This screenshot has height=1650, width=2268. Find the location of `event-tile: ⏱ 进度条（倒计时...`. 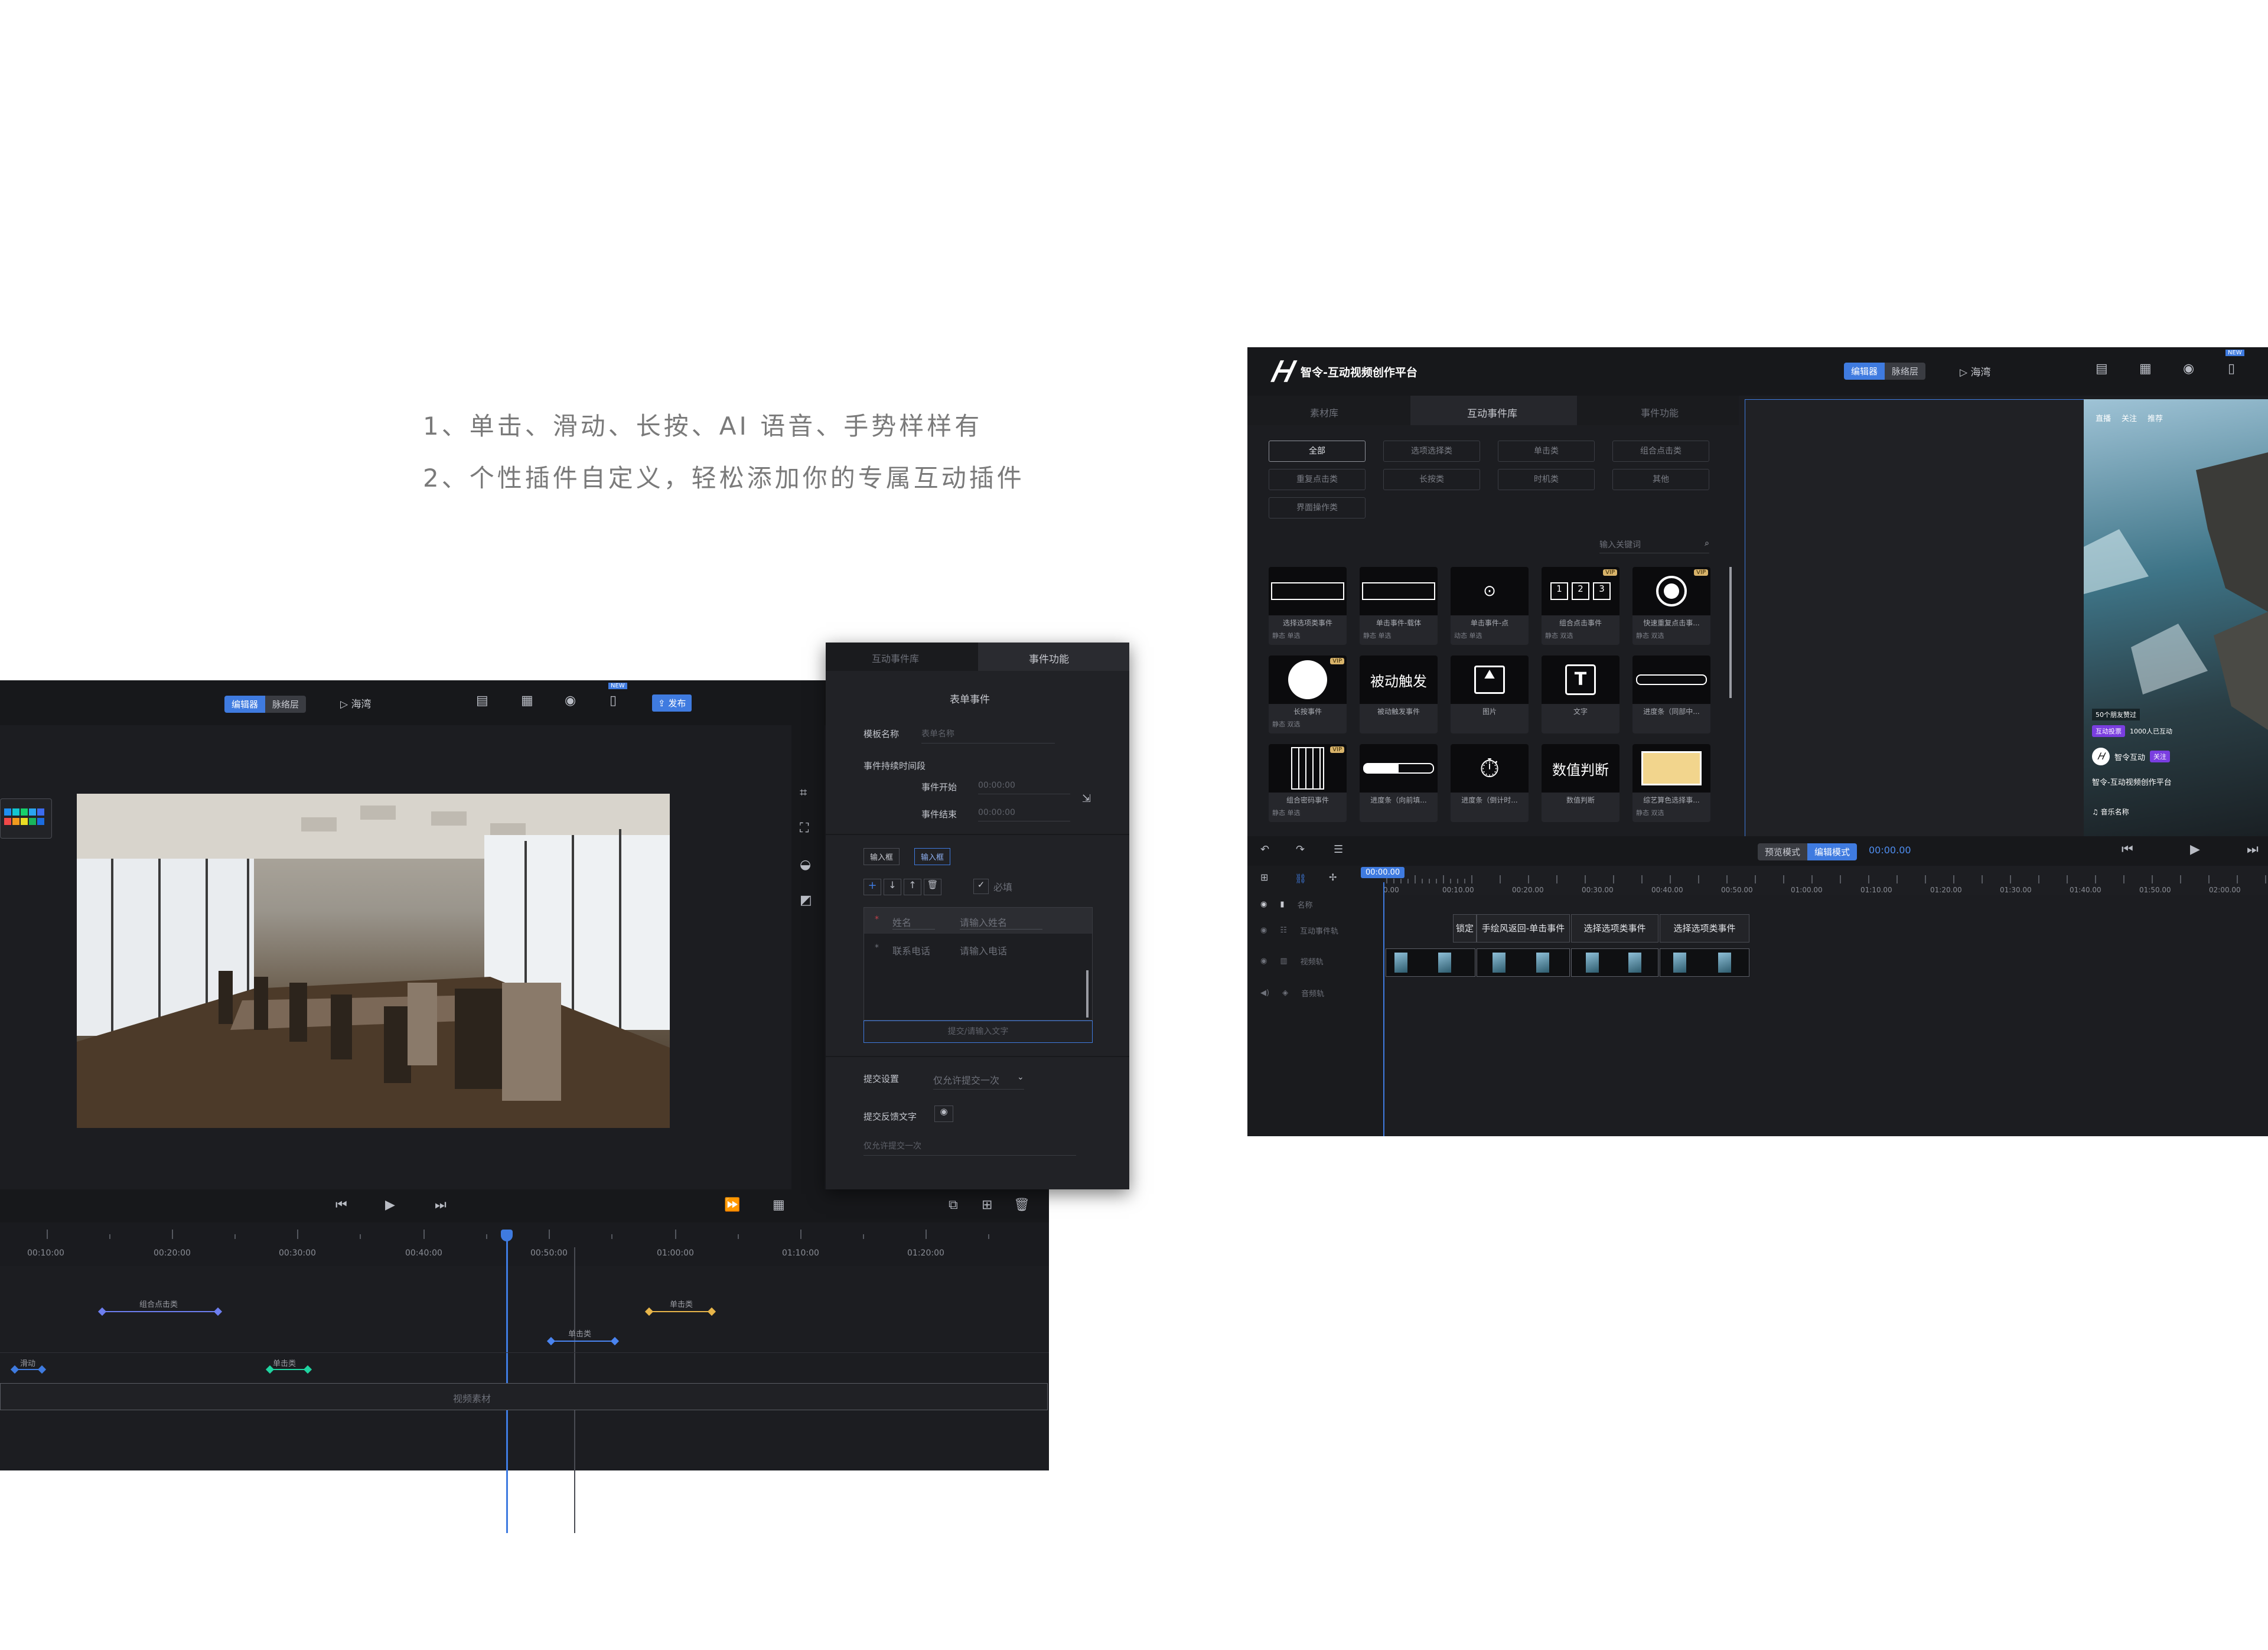

event-tile: ⏱ 进度条（倒计时... is located at coordinates (1490, 783).